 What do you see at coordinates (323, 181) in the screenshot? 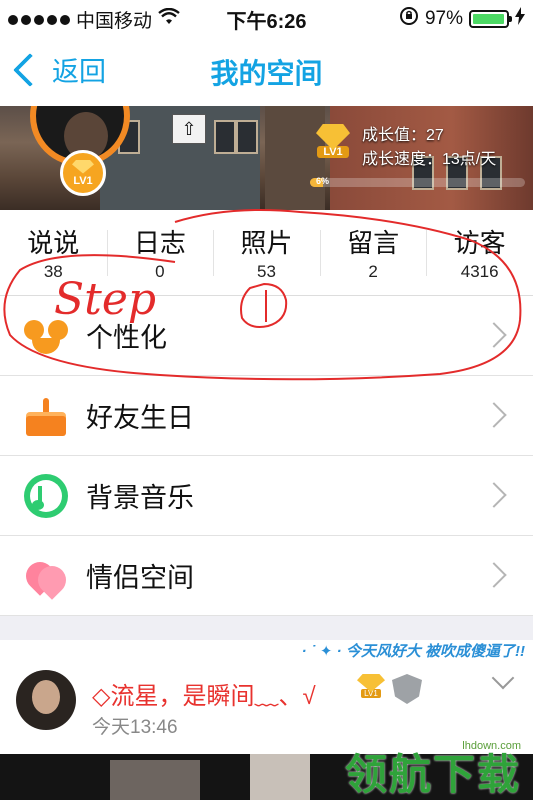
I see `growth-progress-label: 6%` at bounding box center [323, 181].